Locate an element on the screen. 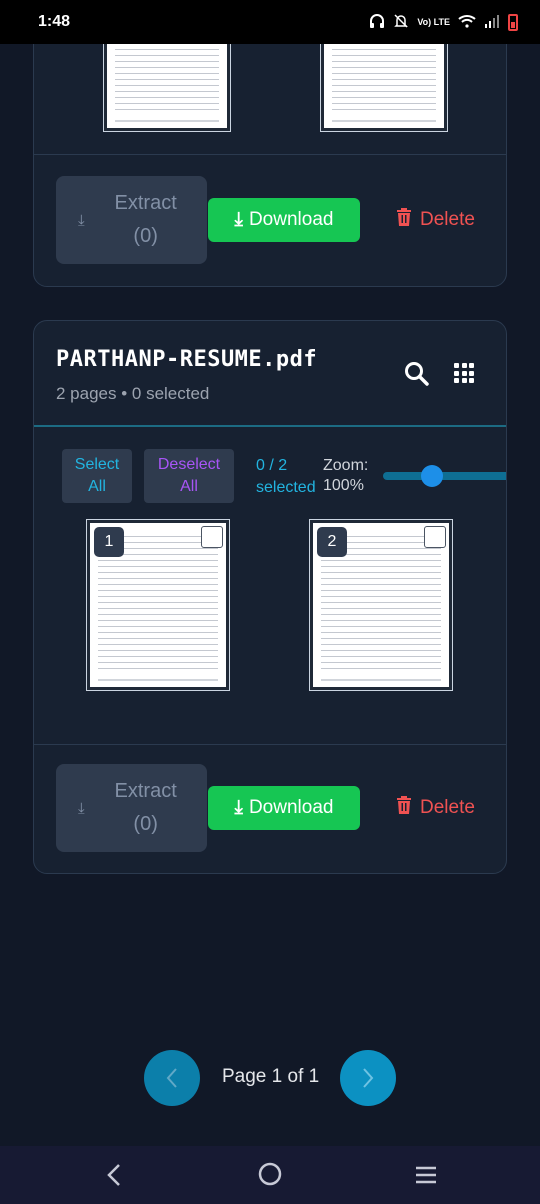 The height and width of the screenshot is (1204, 540). page-thumbnail-2: 2 is located at coordinates (381, 605).